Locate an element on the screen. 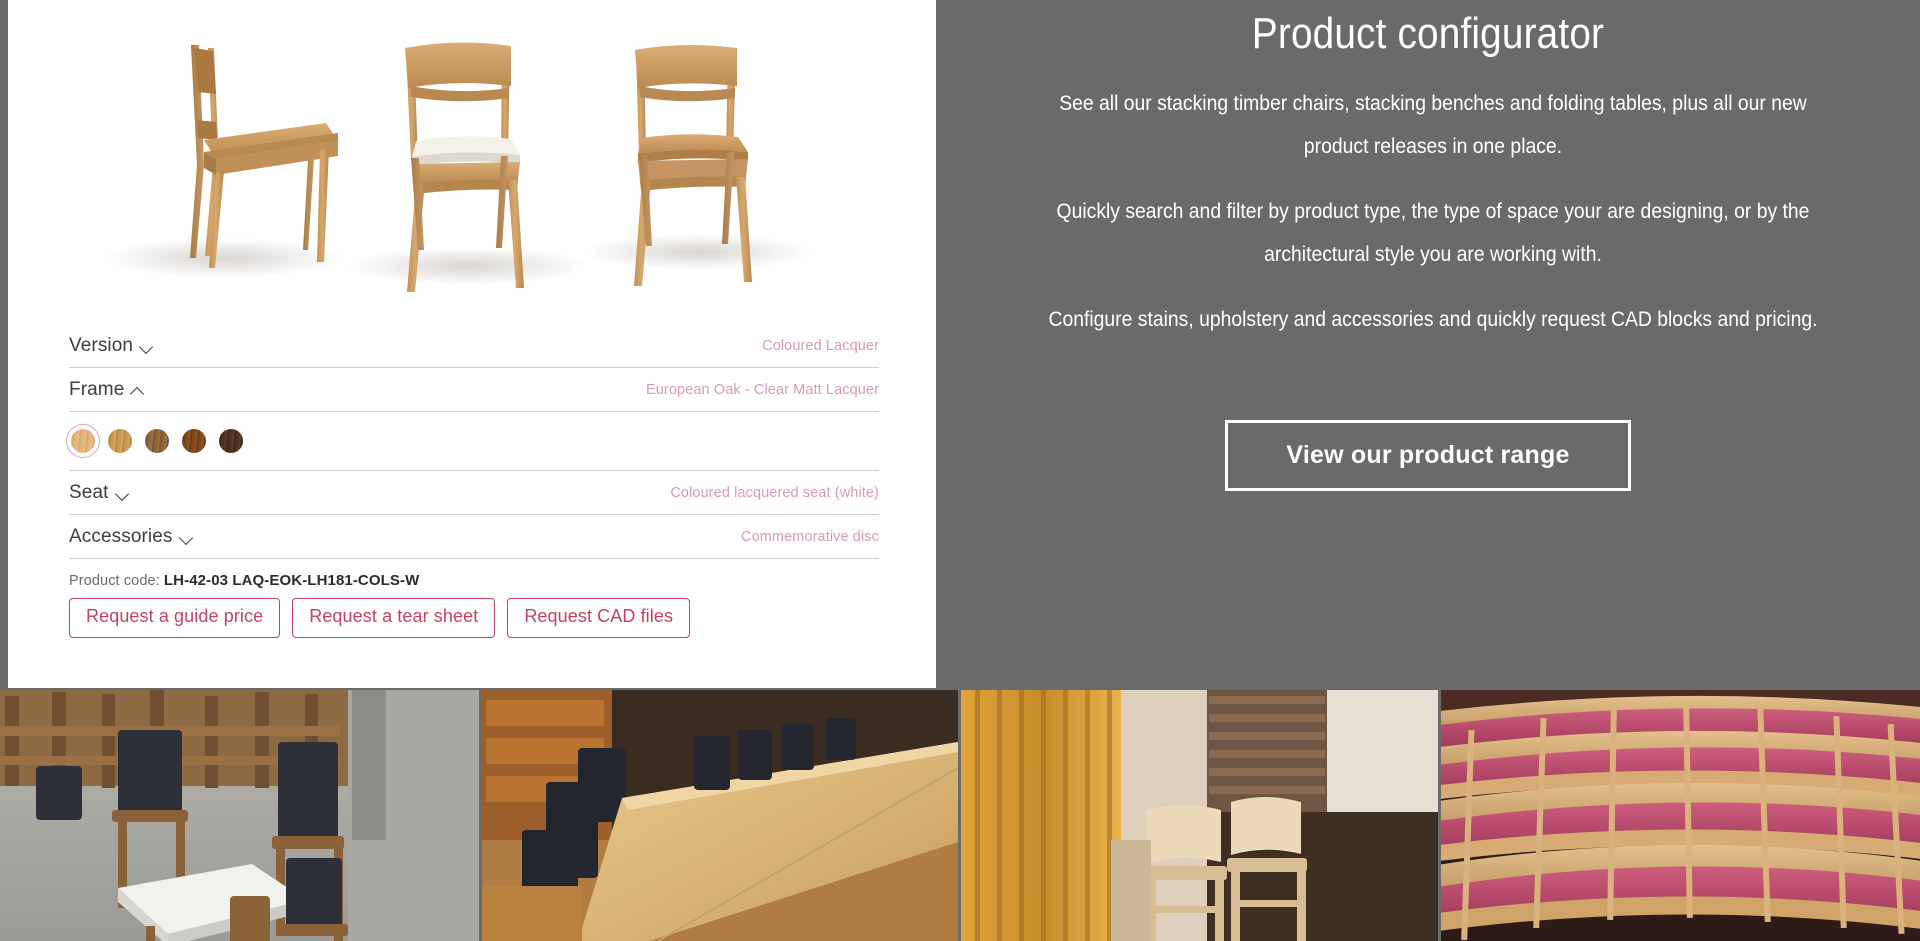 The image size is (1920, 941). option-accessories-header: Accessories is located at coordinates (131, 537).